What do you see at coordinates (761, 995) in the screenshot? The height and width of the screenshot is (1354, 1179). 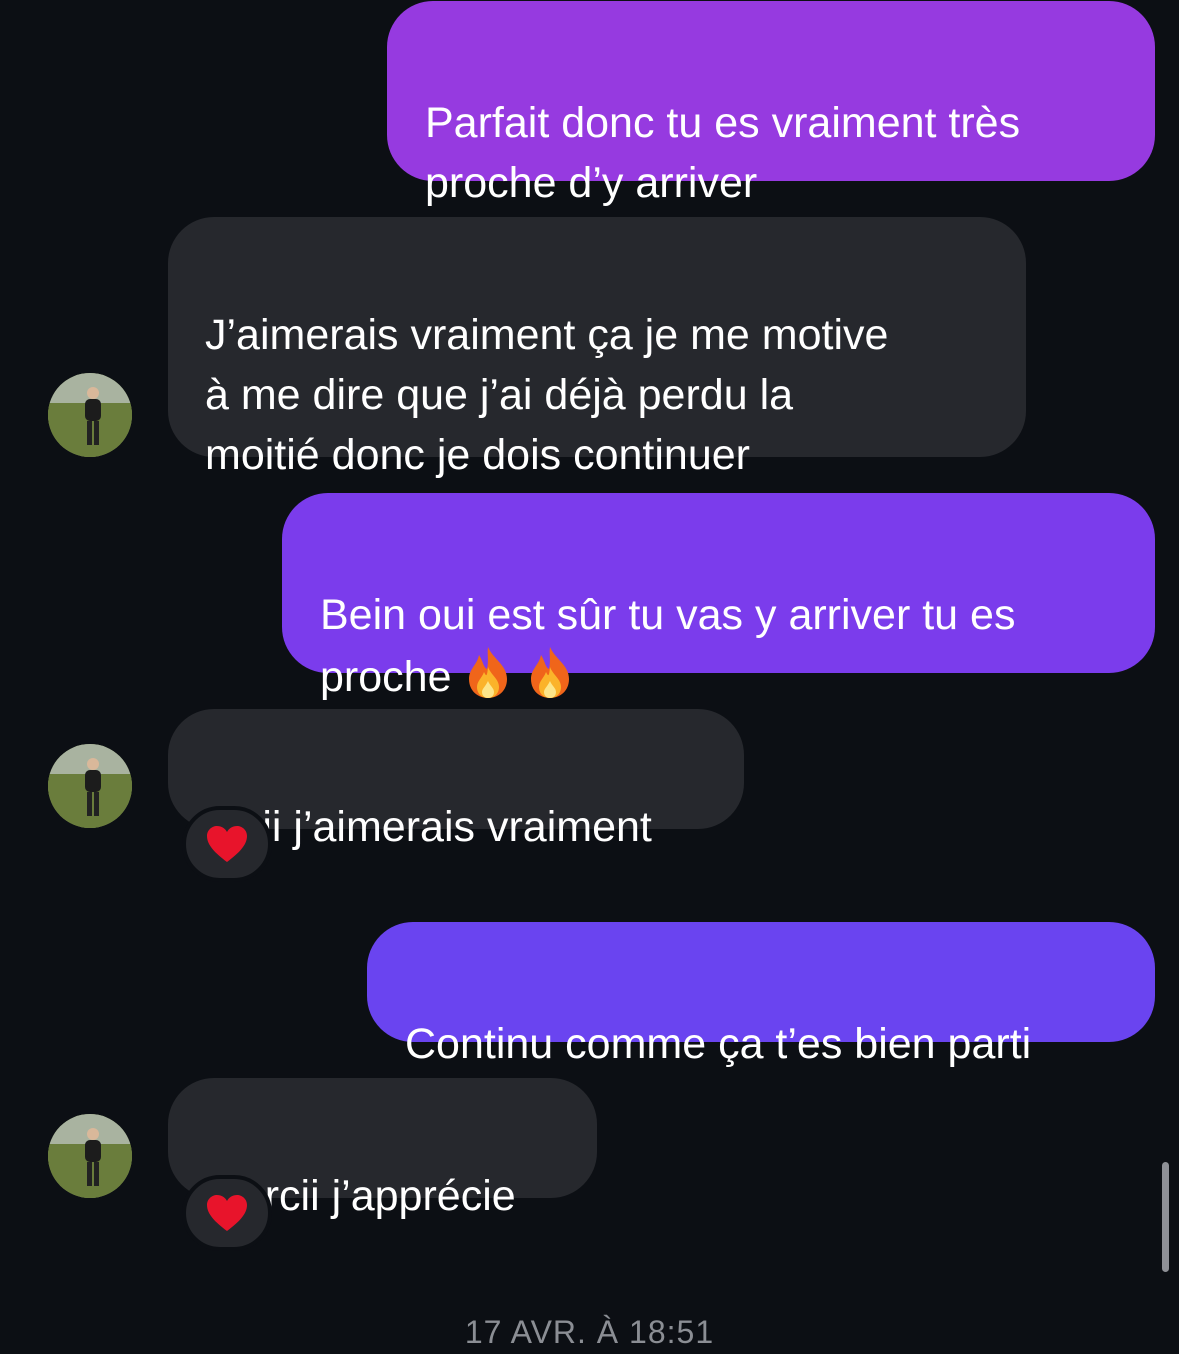 I see `sent-message-bubble: Continu comme ça t’es bien parti` at bounding box center [761, 995].